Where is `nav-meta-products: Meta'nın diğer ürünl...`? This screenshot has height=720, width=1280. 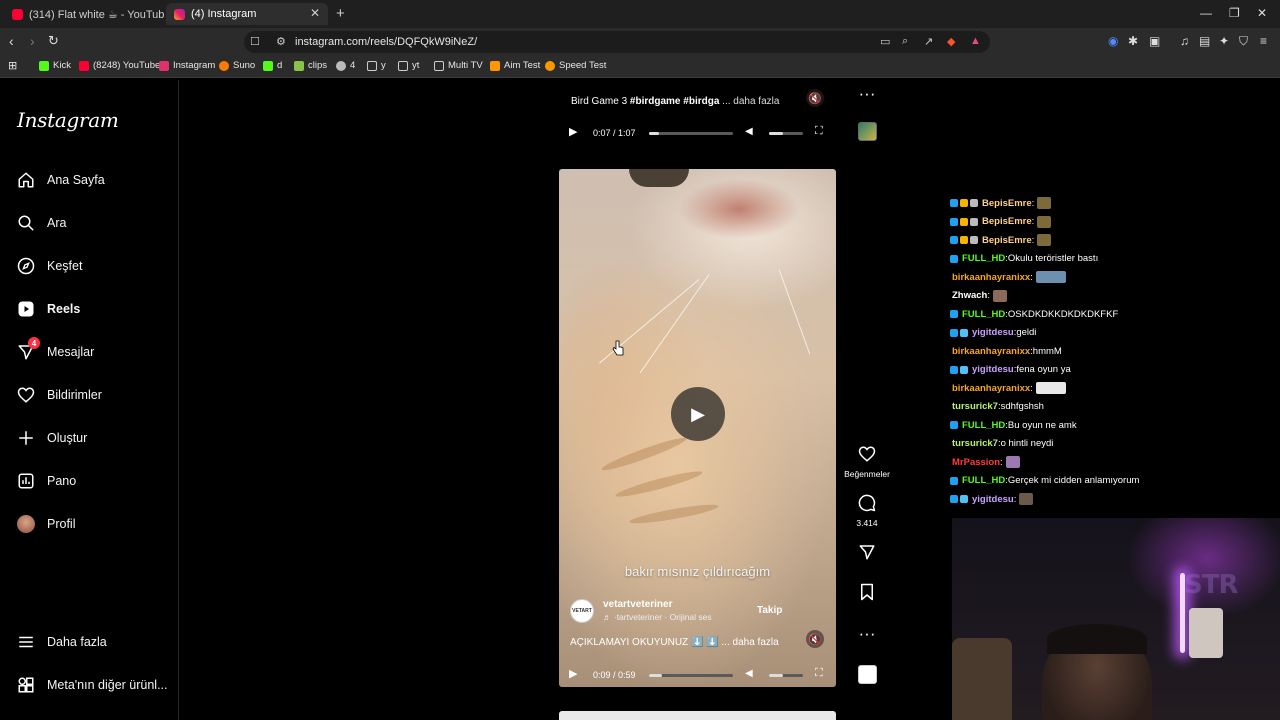
nav-meta-products: Meta'nın diğer ürünl... is located at coordinates (92, 685).